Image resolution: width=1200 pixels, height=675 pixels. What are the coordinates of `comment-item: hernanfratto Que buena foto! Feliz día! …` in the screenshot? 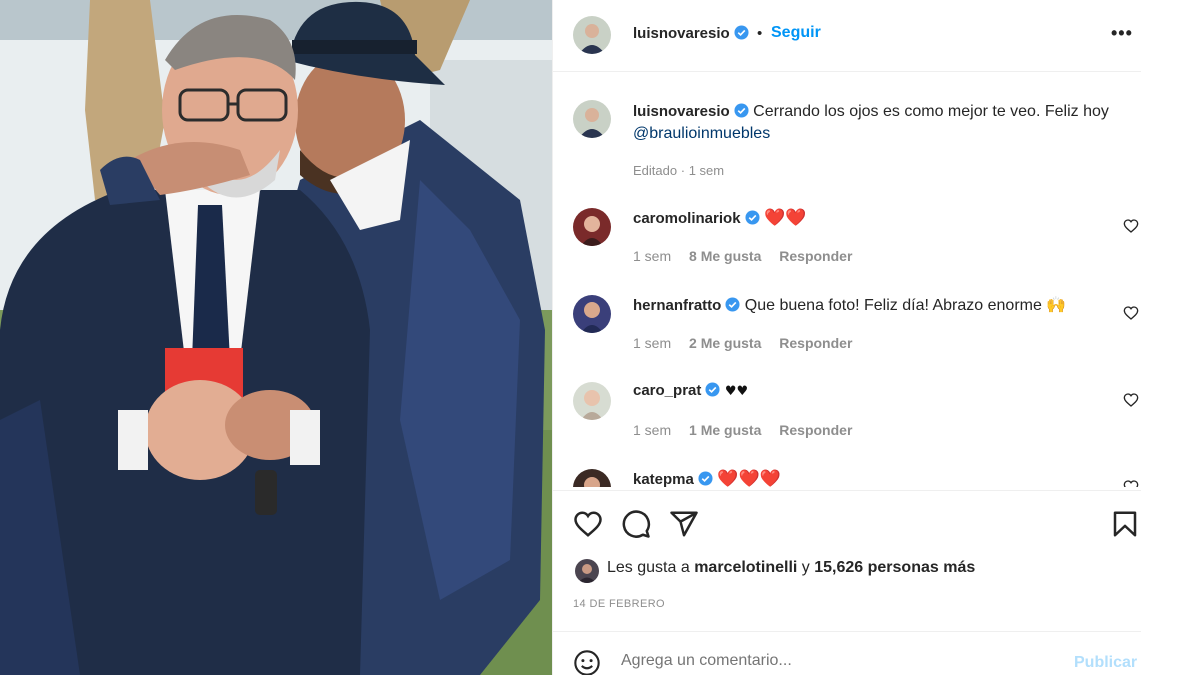 It's located at (847, 335).